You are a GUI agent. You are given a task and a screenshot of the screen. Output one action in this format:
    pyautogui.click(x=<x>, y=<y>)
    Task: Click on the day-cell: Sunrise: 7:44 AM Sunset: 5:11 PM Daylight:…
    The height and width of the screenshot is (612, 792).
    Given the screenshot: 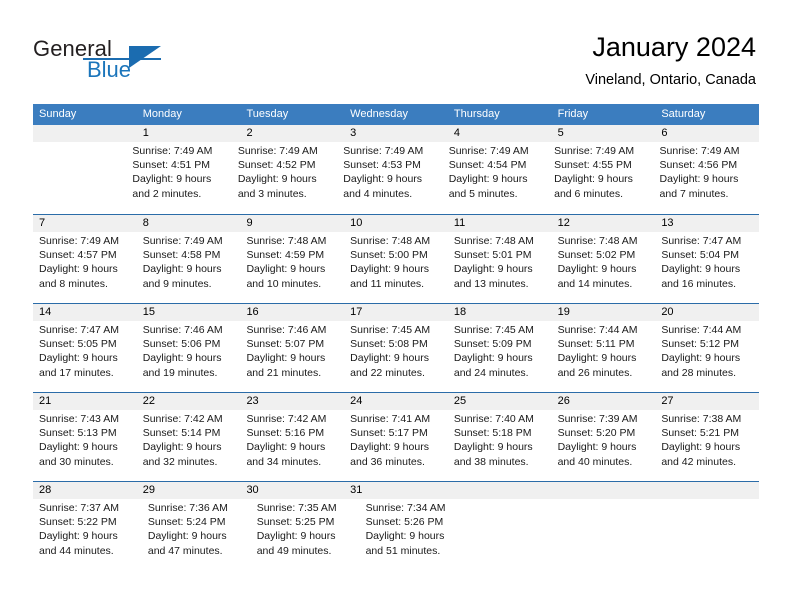 What is the action you would take?
    pyautogui.click(x=604, y=356)
    